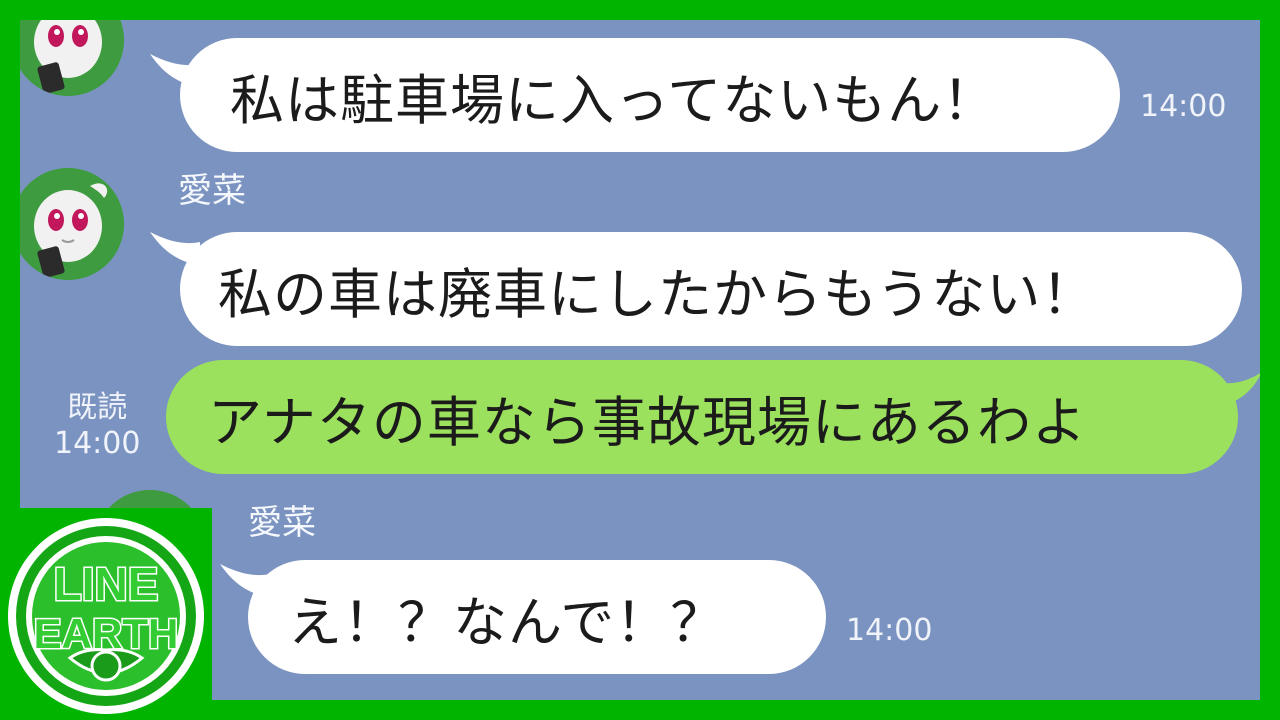 This screenshot has height=720, width=1280. I want to click on message-bubble: 私の車は廃車にしたからもうない！, so click(711, 289).